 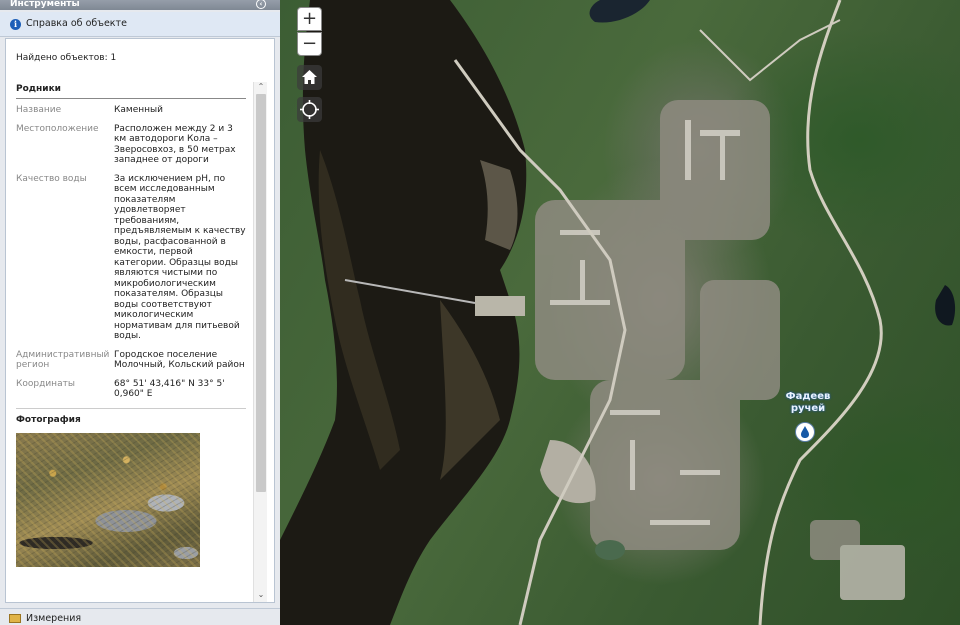 I want to click on measure-tool-title: Измерения, so click(x=54, y=618).